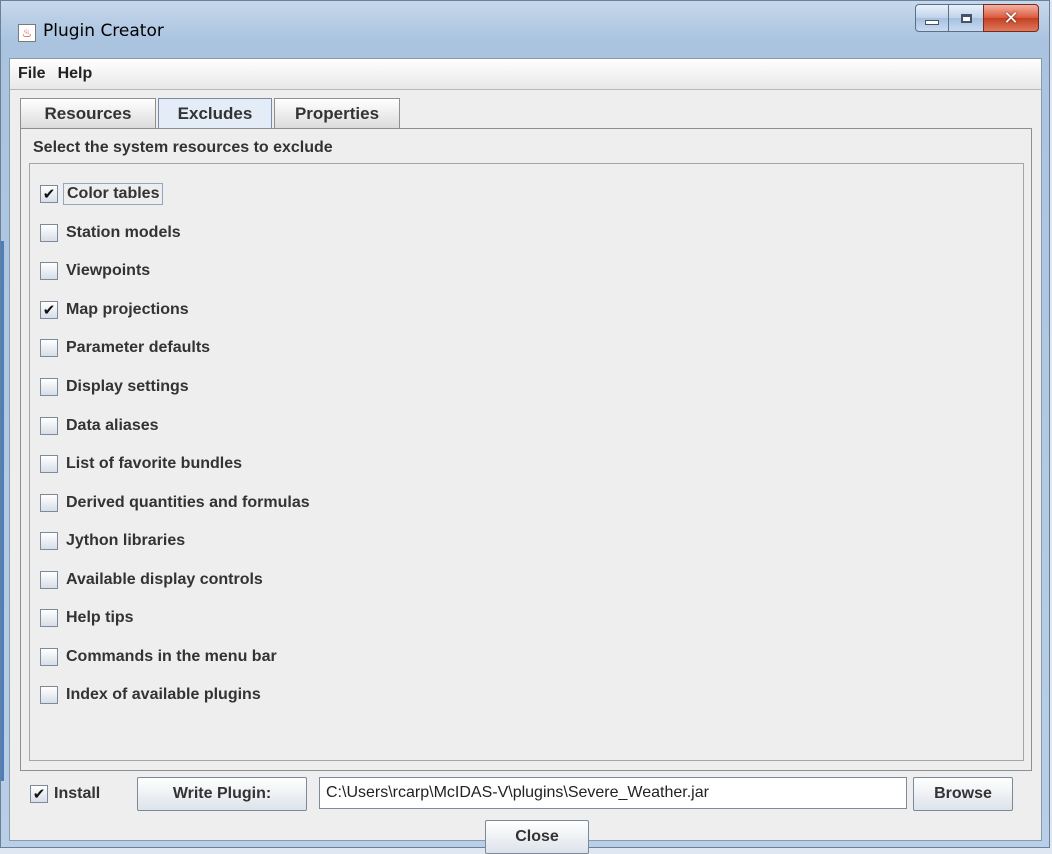  Describe the element at coordinates (525, 74) in the screenshot. I see `menu-bar: File Help` at that location.